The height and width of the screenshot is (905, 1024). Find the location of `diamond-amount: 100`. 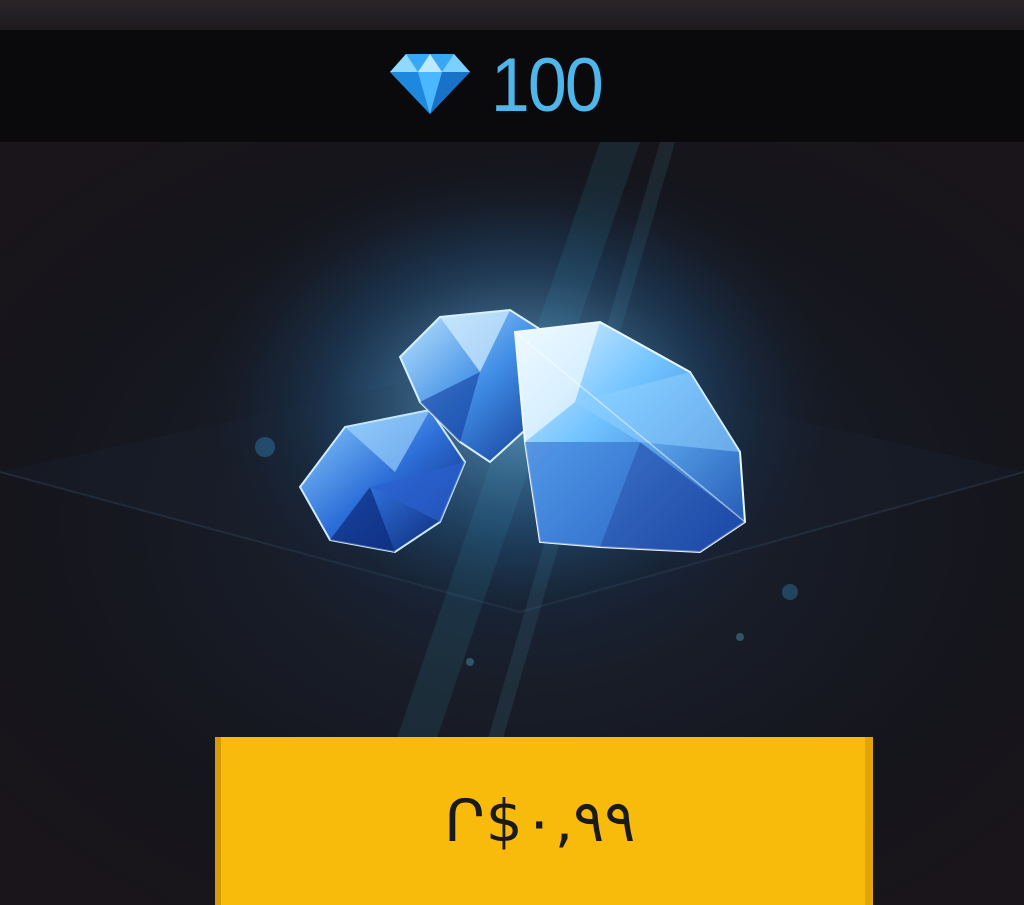

diamond-amount: 100 is located at coordinates (546, 85).